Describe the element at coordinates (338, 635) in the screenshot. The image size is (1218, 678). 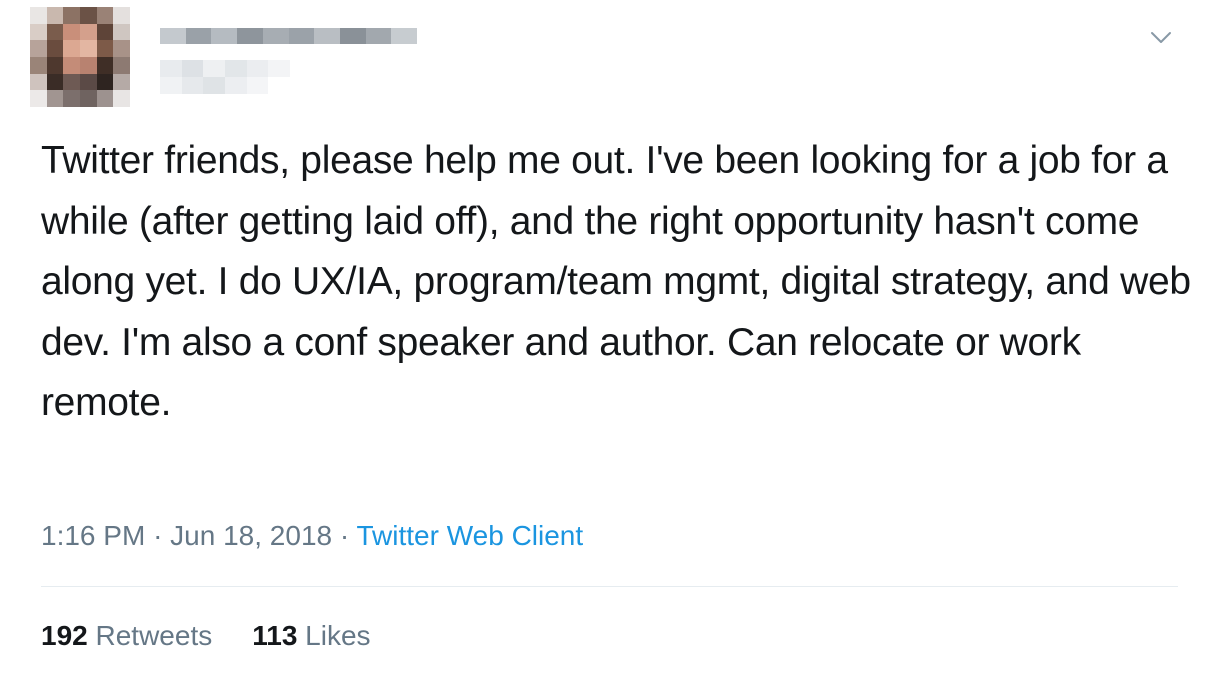
I see `likes-label: Likes` at that location.